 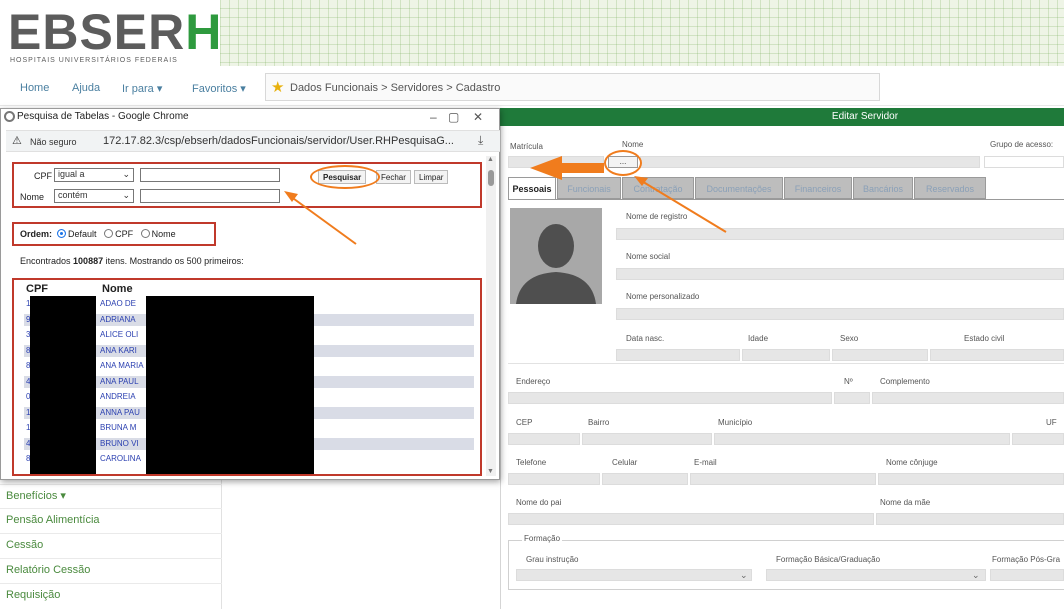 I want to click on ordem-nome-radio: Nome, so click(x=158, y=234).